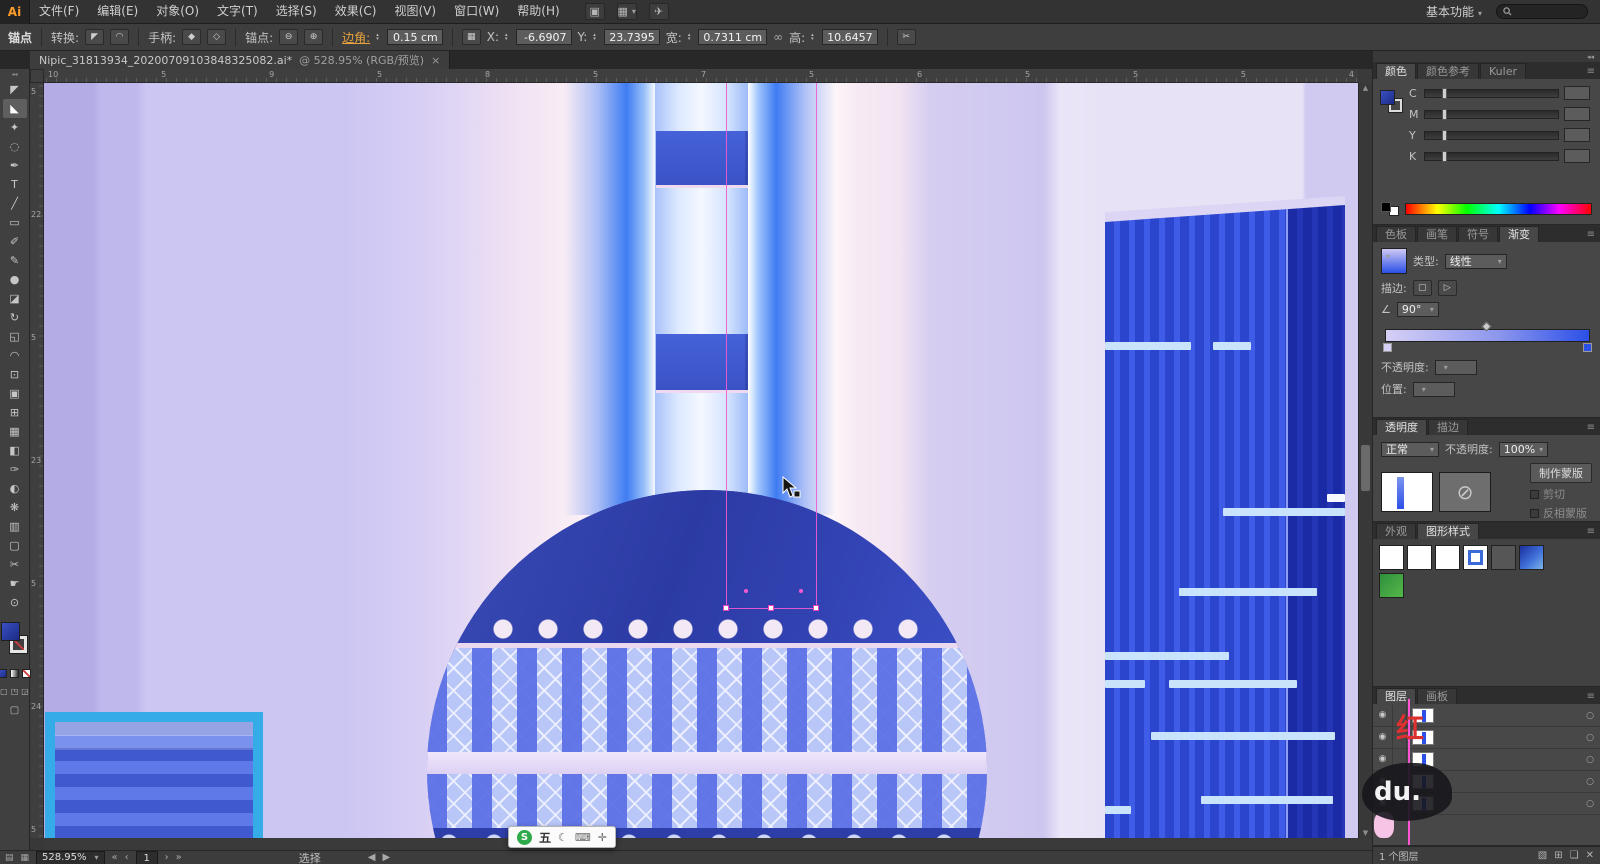 This screenshot has width=1600, height=864. I want to click on yellow-value-field, so click(1577, 135).